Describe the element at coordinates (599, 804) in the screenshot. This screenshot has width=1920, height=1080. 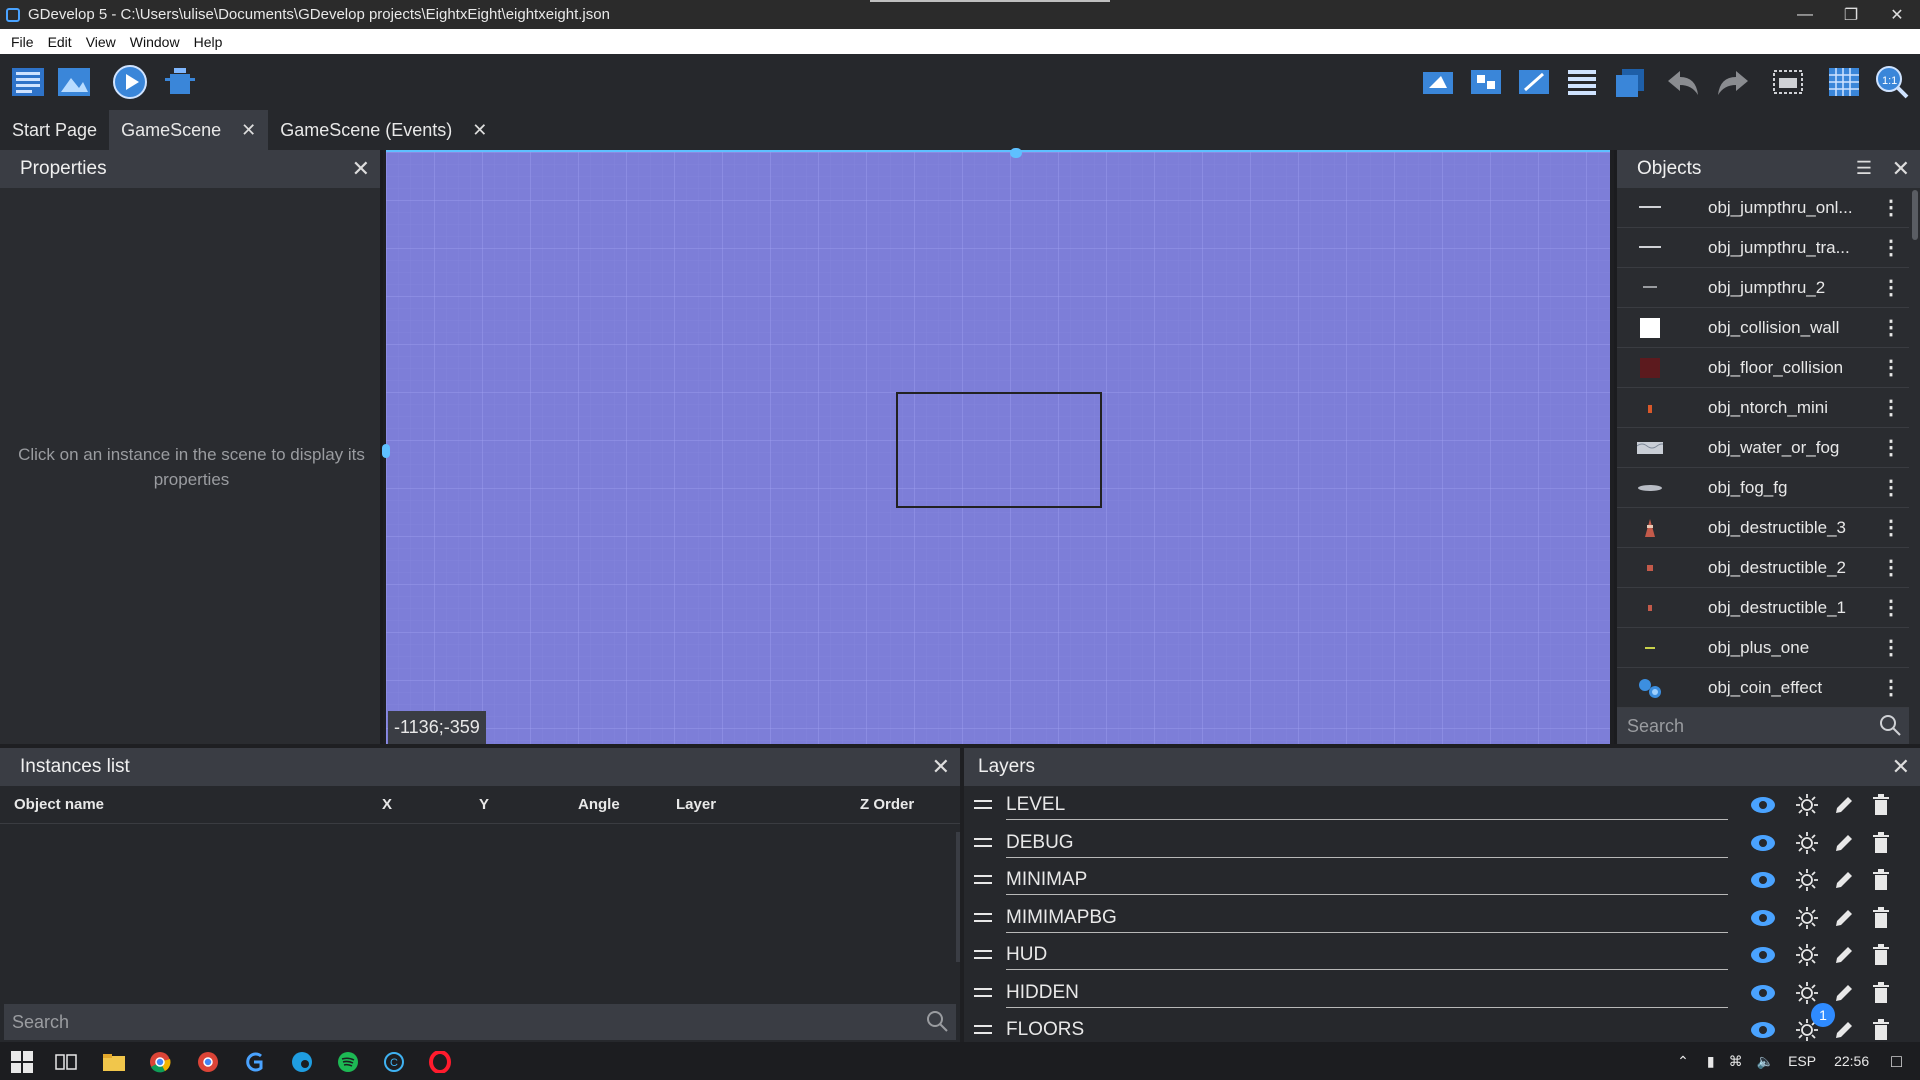
I see `column-angle: Angle` at that location.